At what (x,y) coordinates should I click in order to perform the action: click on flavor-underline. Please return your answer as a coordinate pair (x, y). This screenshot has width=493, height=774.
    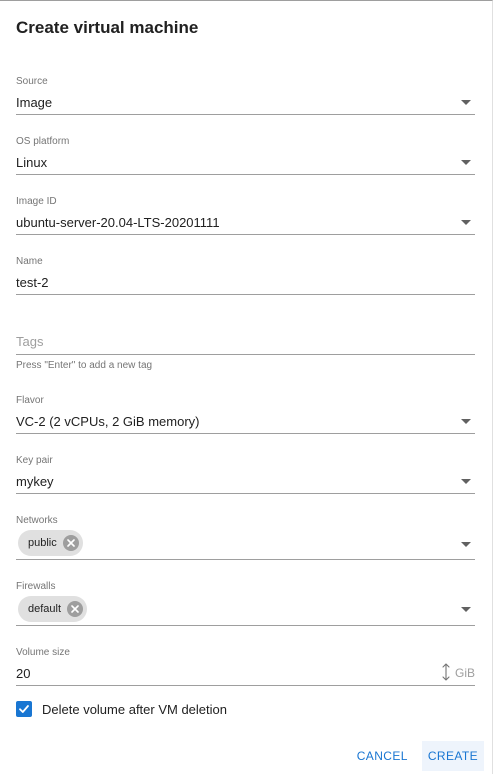
    Looking at the image, I should click on (245, 433).